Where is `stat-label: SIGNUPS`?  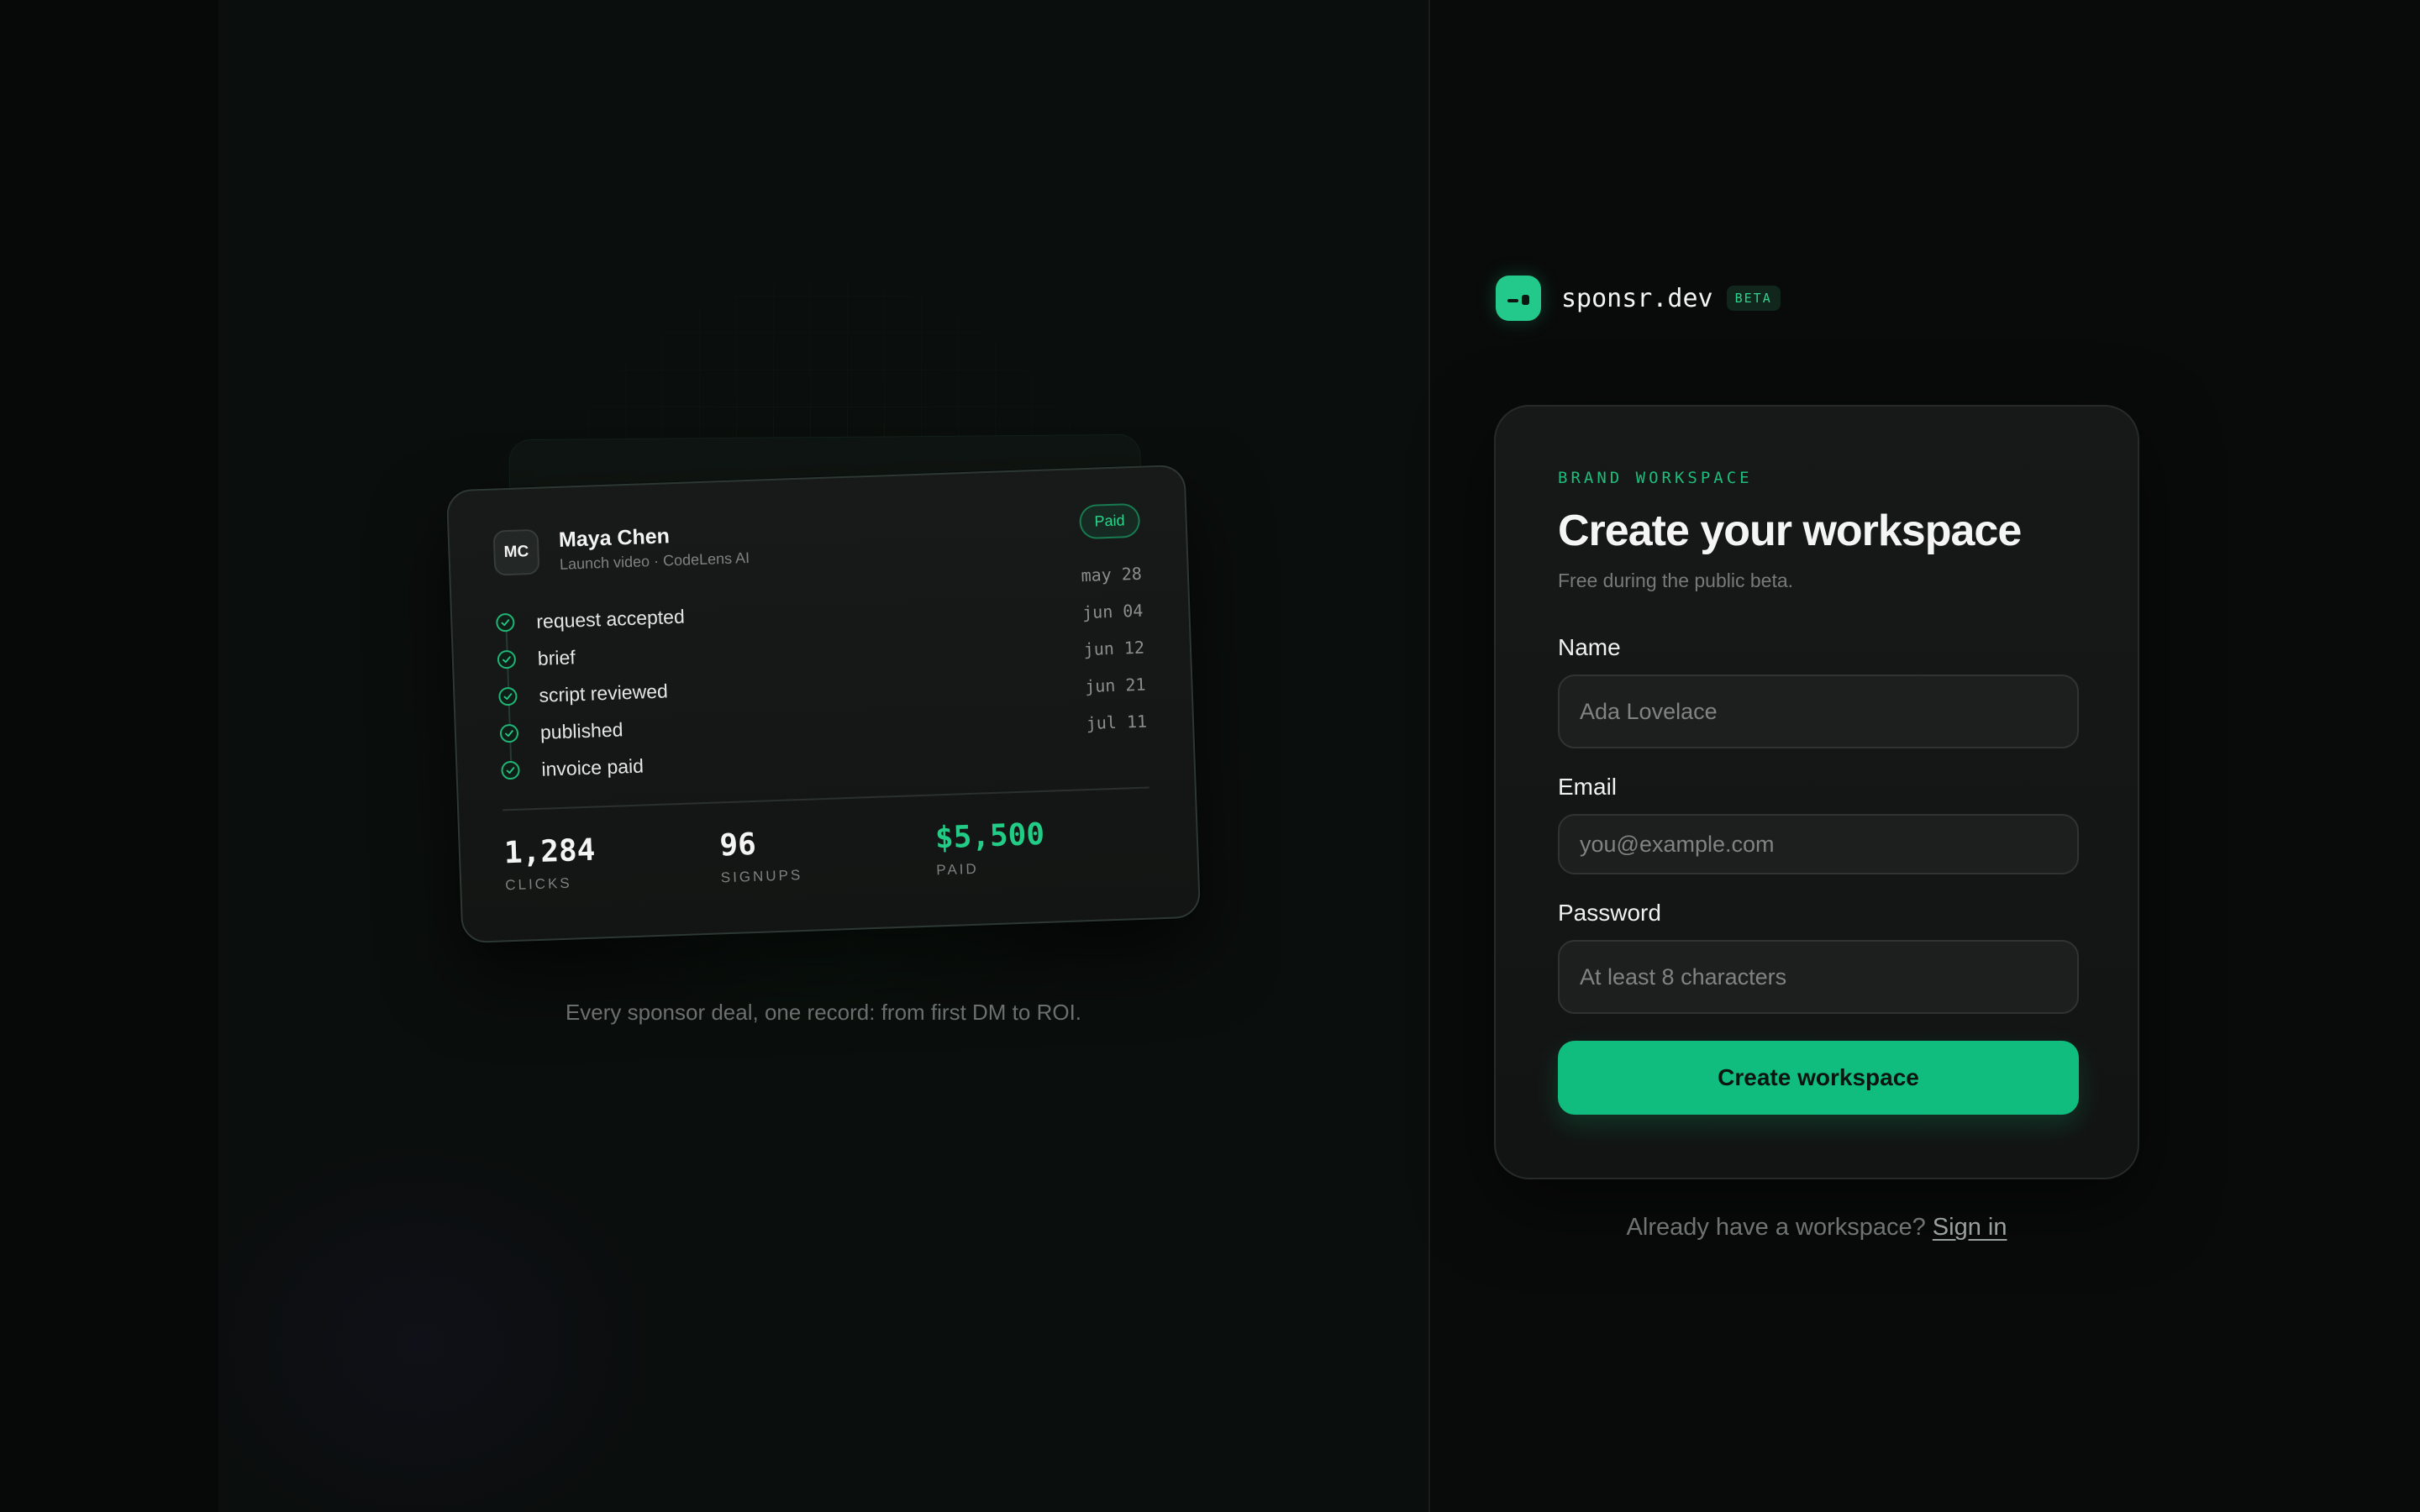 stat-label: SIGNUPS is located at coordinates (762, 876).